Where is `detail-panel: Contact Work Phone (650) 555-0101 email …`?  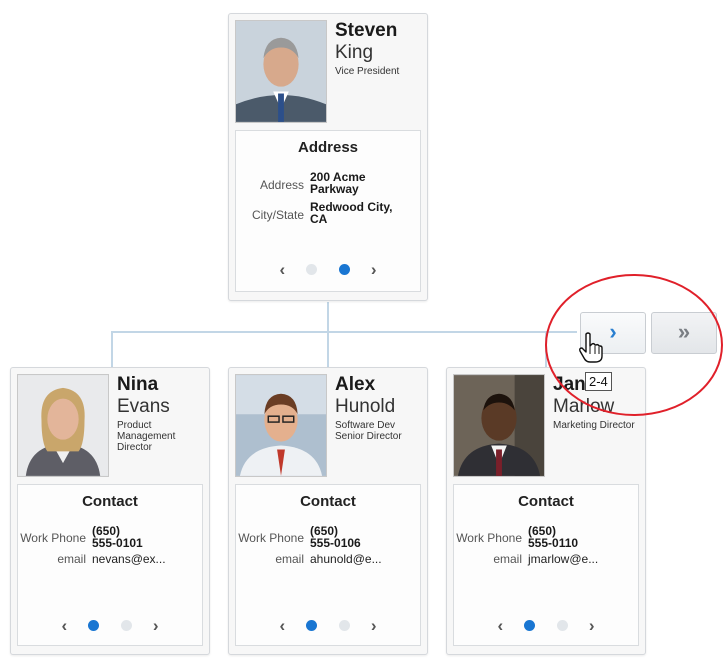
detail-panel: Contact Work Phone (650) 555-0101 email … is located at coordinates (110, 565).